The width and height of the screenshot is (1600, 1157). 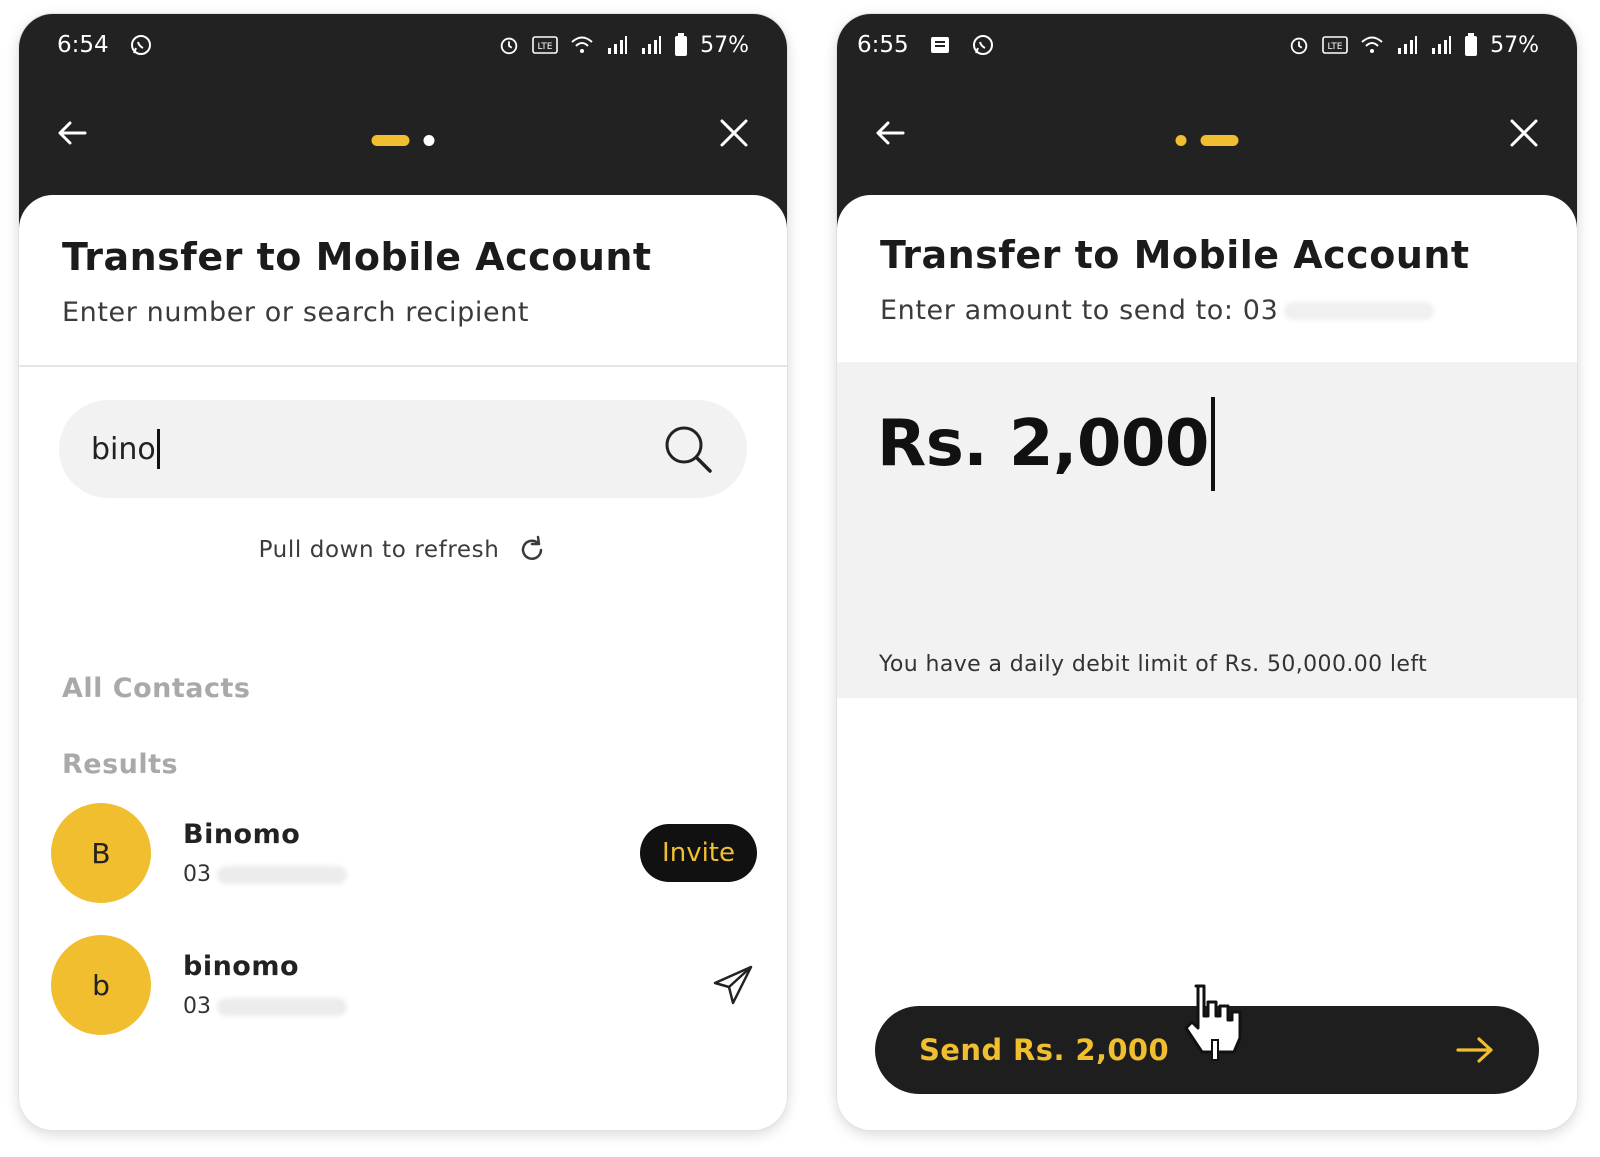 I want to click on section-results: Results, so click(x=120, y=764).